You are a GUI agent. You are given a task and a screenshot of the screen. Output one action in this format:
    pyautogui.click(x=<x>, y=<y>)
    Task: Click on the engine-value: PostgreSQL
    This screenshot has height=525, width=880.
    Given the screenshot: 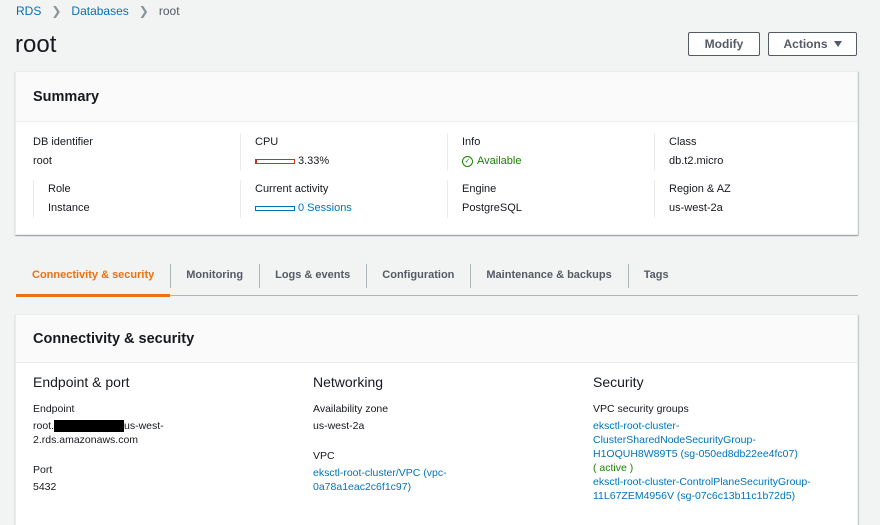 What is the action you would take?
    pyautogui.click(x=492, y=208)
    